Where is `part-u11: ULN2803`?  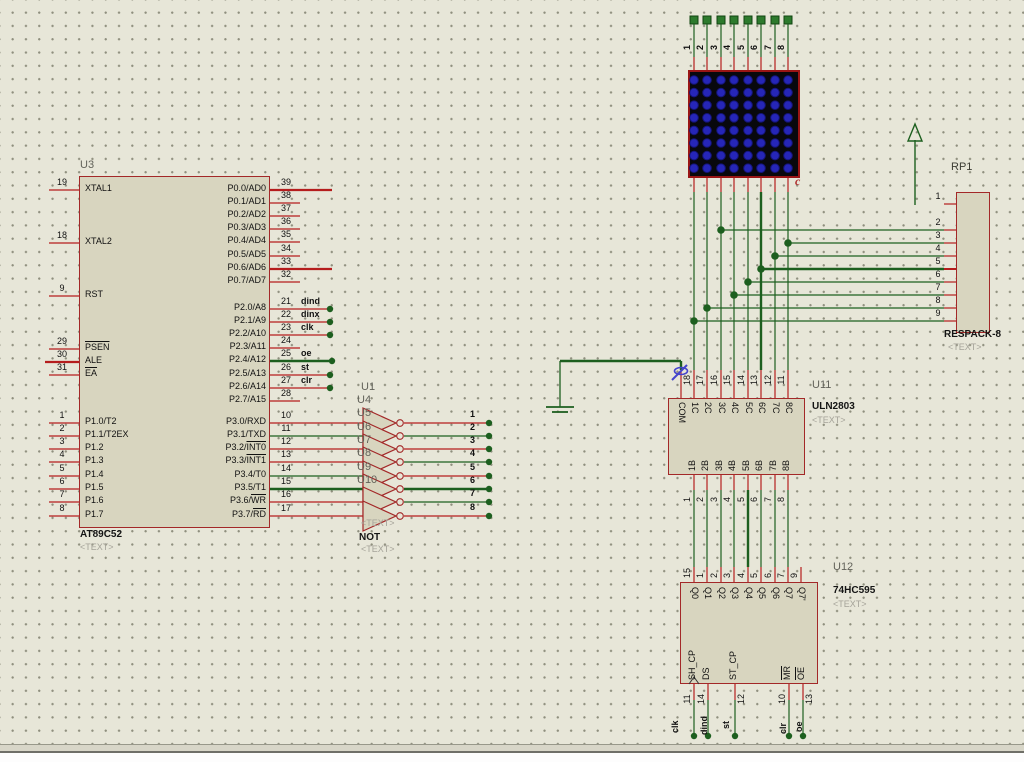
part-u11: ULN2803 is located at coordinates (833, 406).